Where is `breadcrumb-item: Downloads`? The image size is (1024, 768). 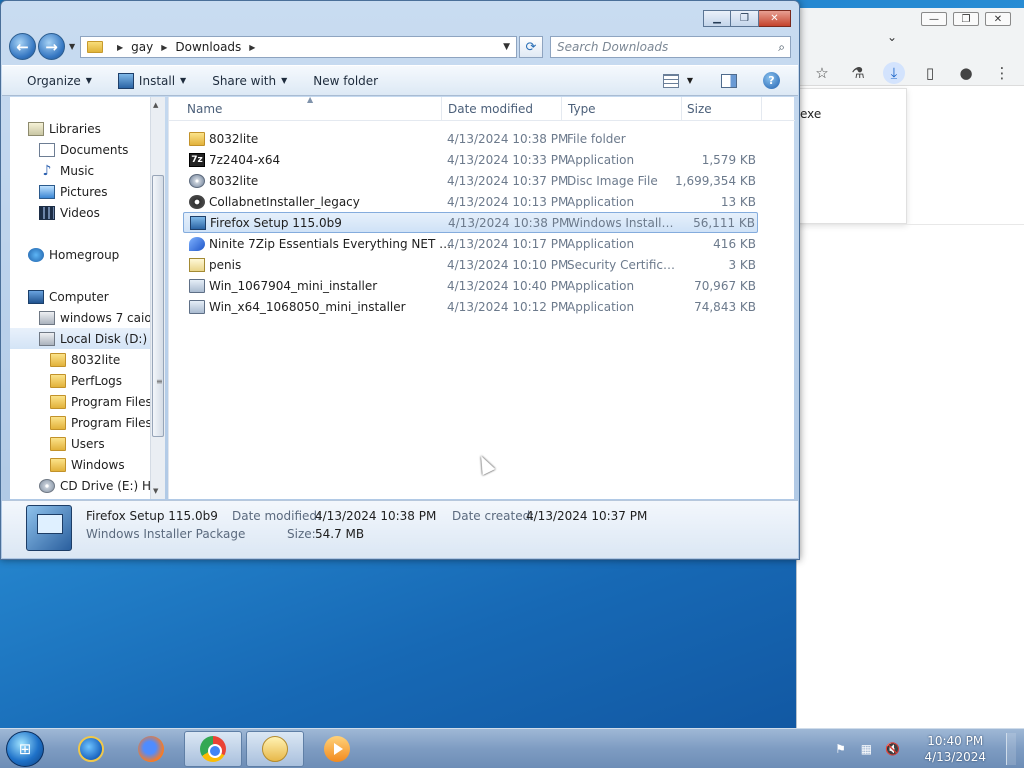 breadcrumb-item: Downloads is located at coordinates (208, 47).